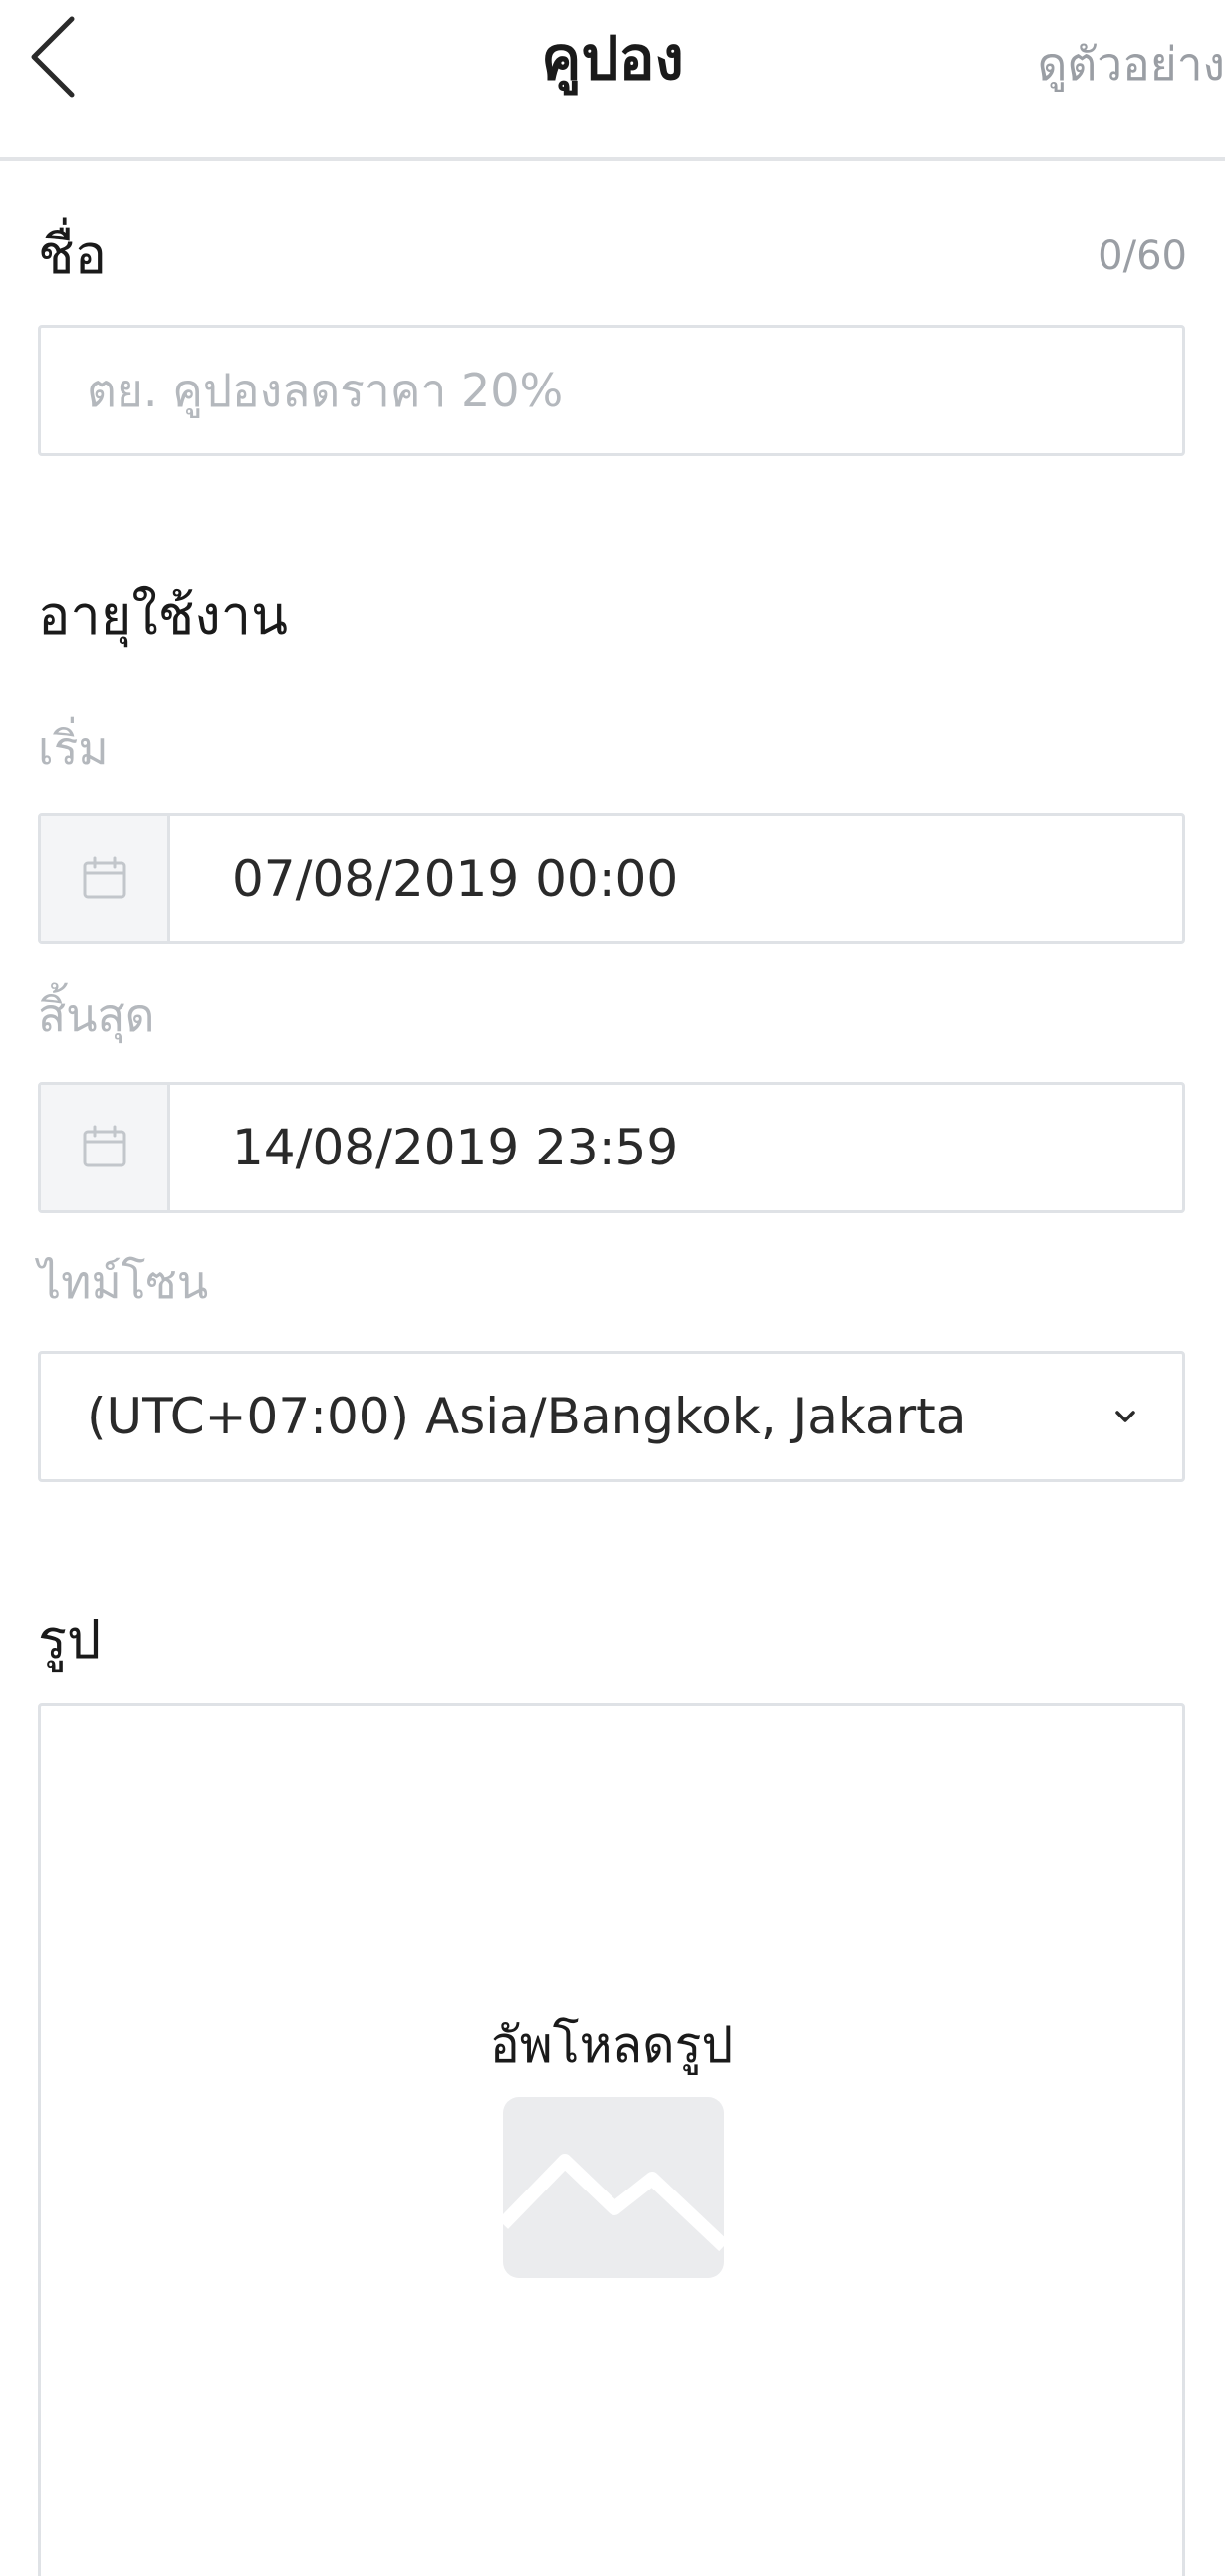 The image size is (1225, 2576). I want to click on chevron-down-icon, so click(1125, 1416).